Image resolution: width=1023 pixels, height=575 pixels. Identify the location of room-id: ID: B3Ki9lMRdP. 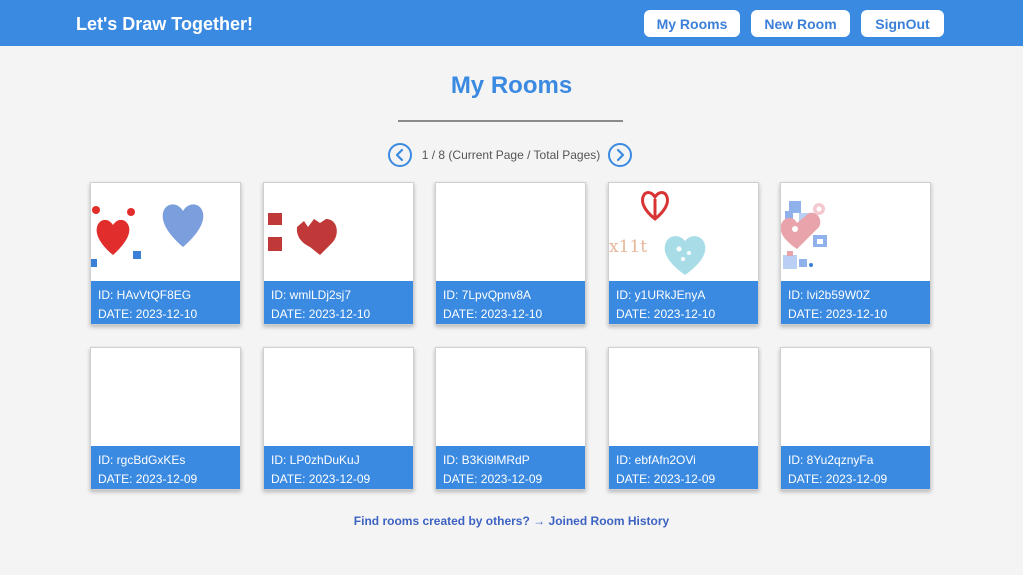
(486, 460).